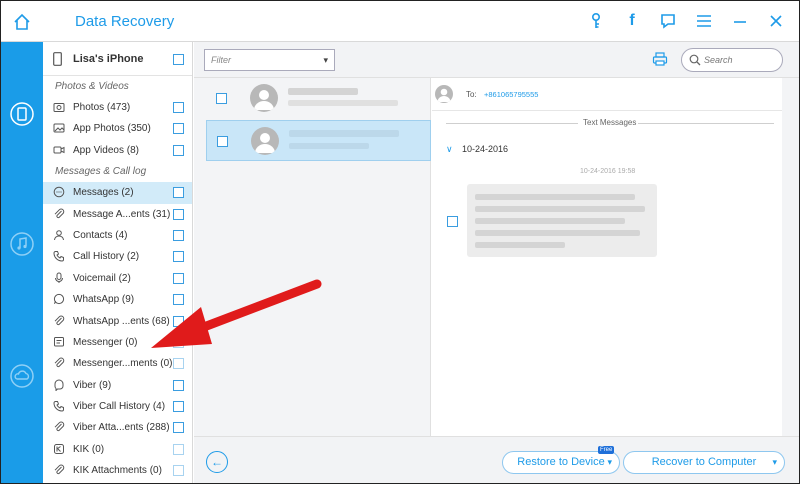  Describe the element at coordinates (108, 59) in the screenshot. I see `device-name: Lisa's iPhone` at that location.